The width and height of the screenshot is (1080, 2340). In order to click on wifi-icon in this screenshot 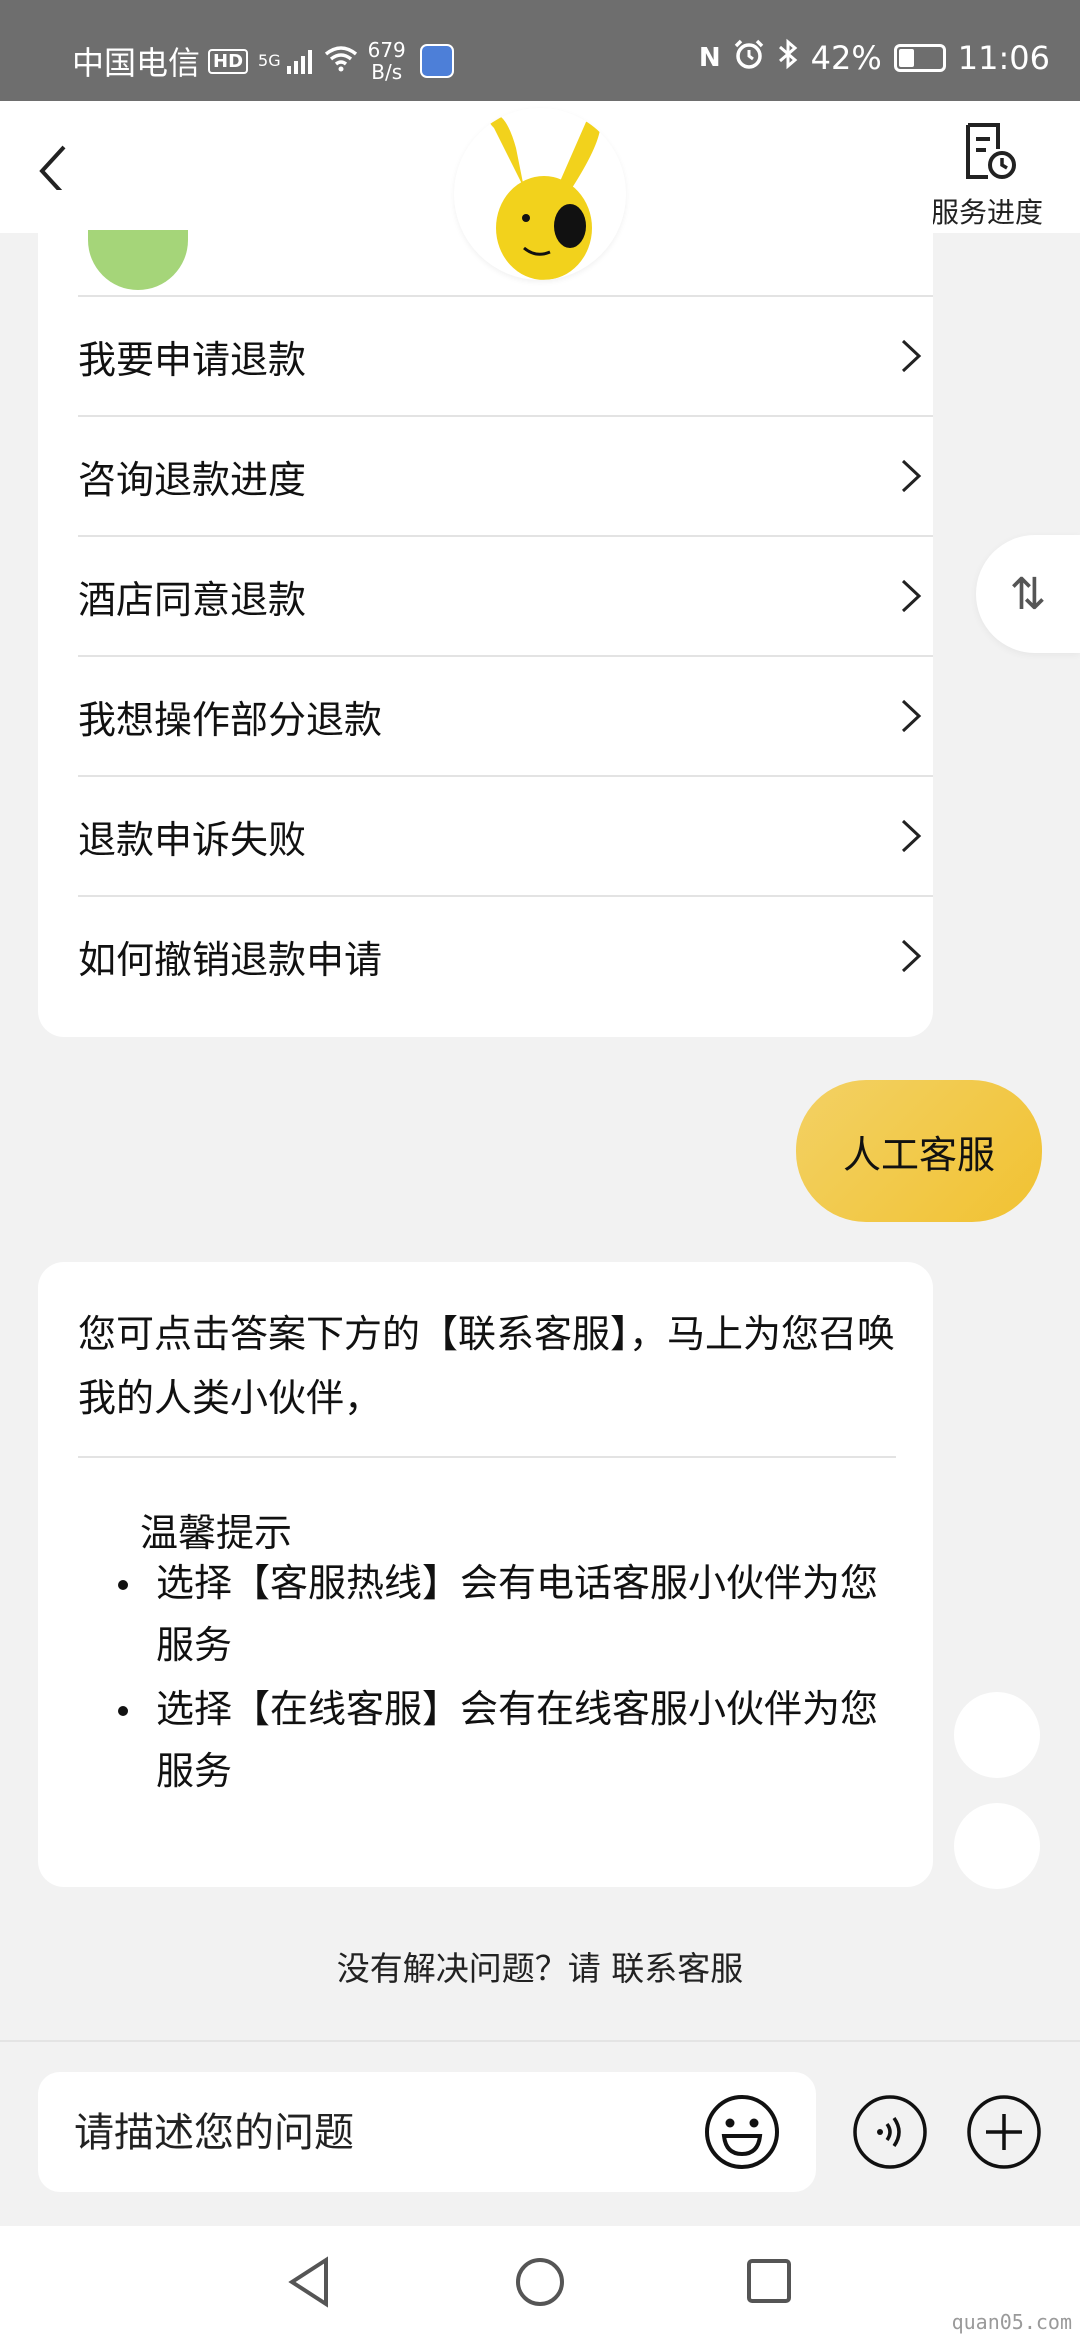, I will do `click(341, 61)`.